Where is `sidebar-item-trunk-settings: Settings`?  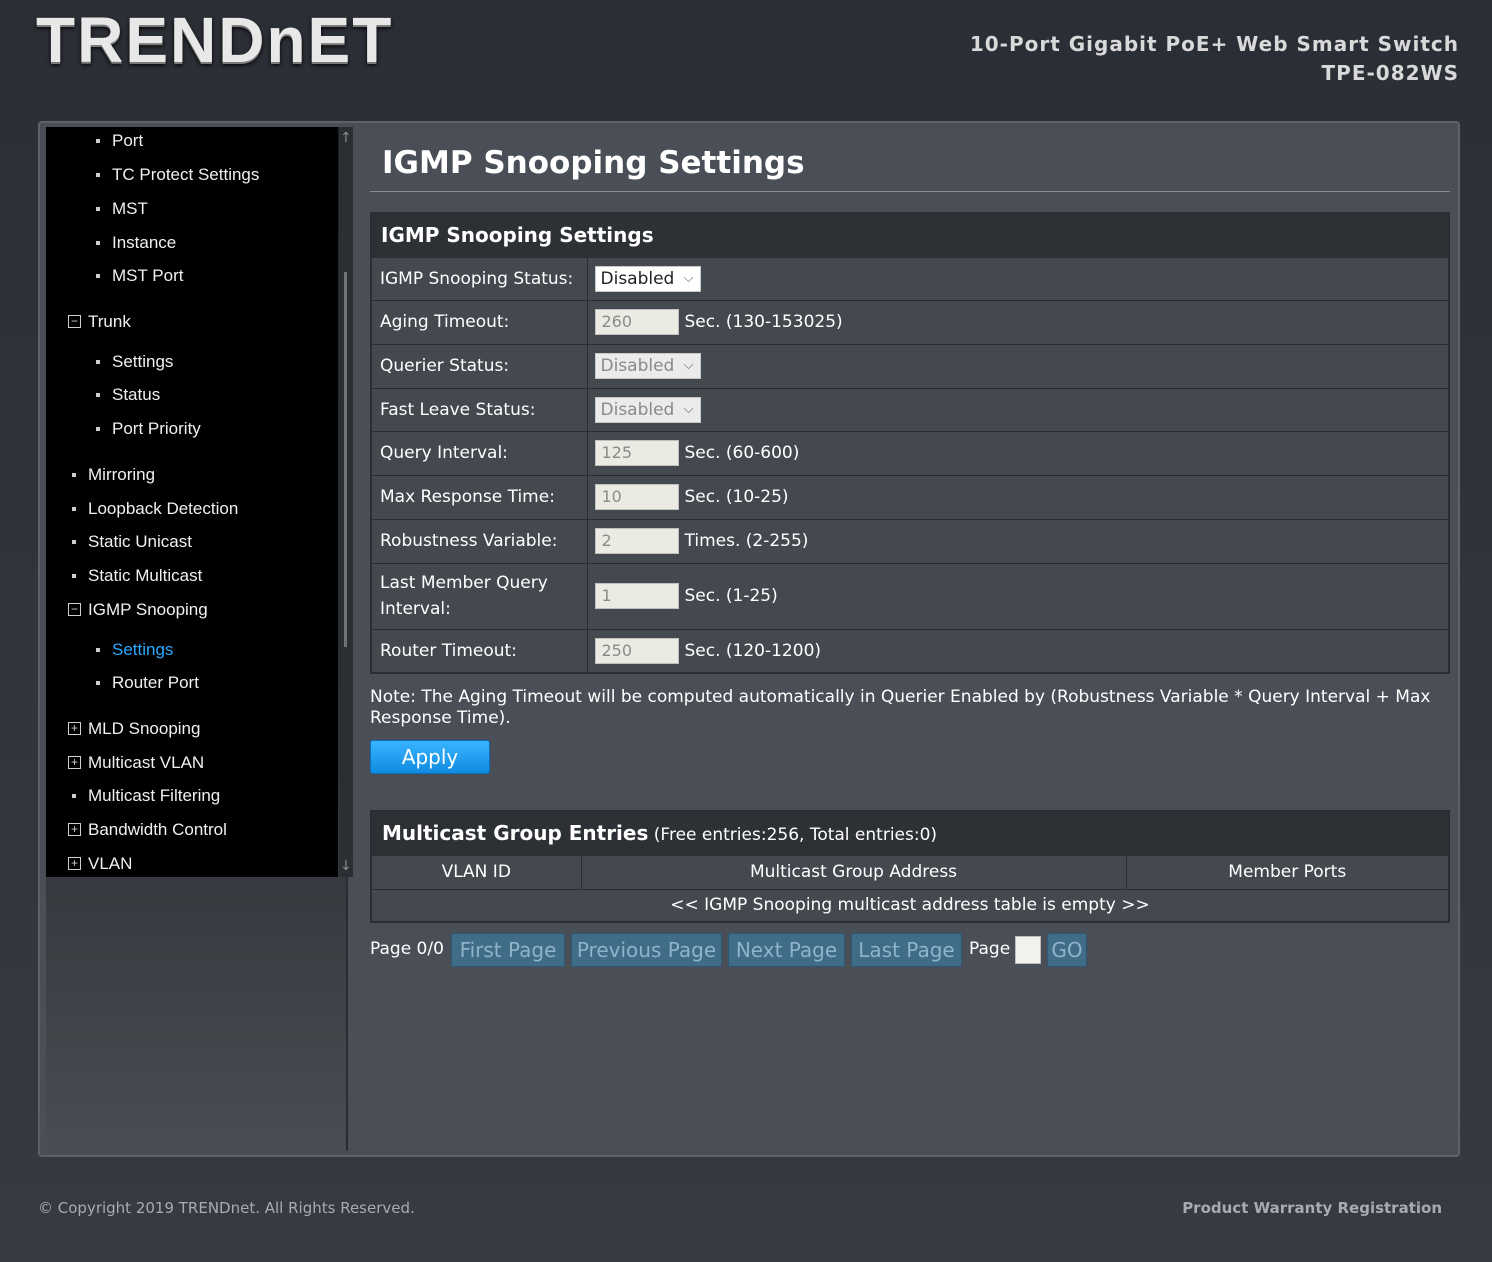
sidebar-item-trunk-settings: Settings is located at coordinates (134, 362).